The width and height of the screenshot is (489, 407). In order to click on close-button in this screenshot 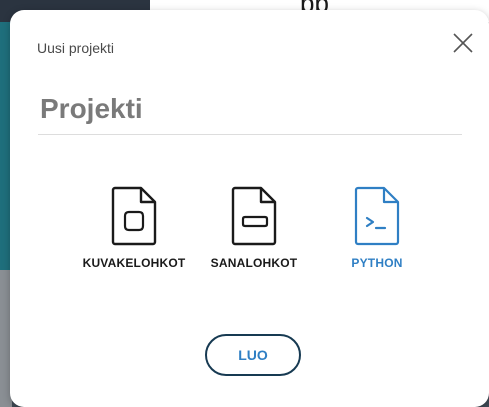, I will do `click(463, 43)`.